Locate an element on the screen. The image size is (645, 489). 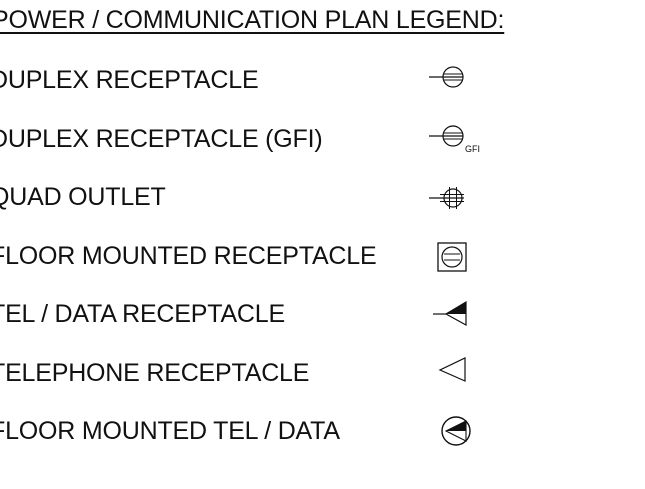
legend-row-gfi-receptacle: DUPLEX RECEPTACLE (GFI) GFI is located at coordinates (322, 139).